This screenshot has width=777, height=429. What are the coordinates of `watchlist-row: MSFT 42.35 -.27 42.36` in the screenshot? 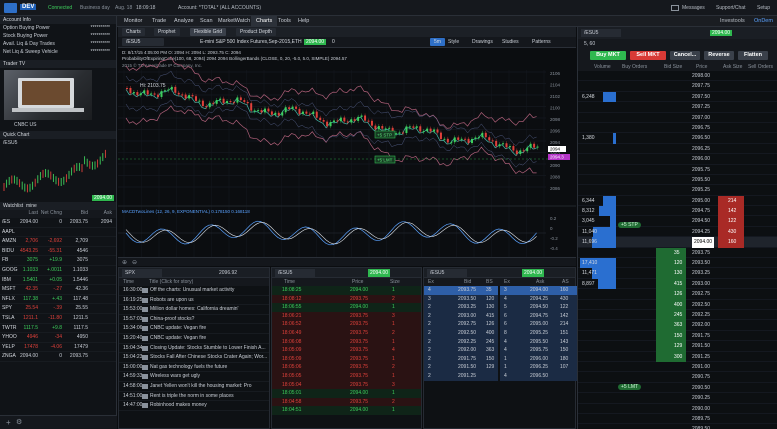 It's located at (58, 290).